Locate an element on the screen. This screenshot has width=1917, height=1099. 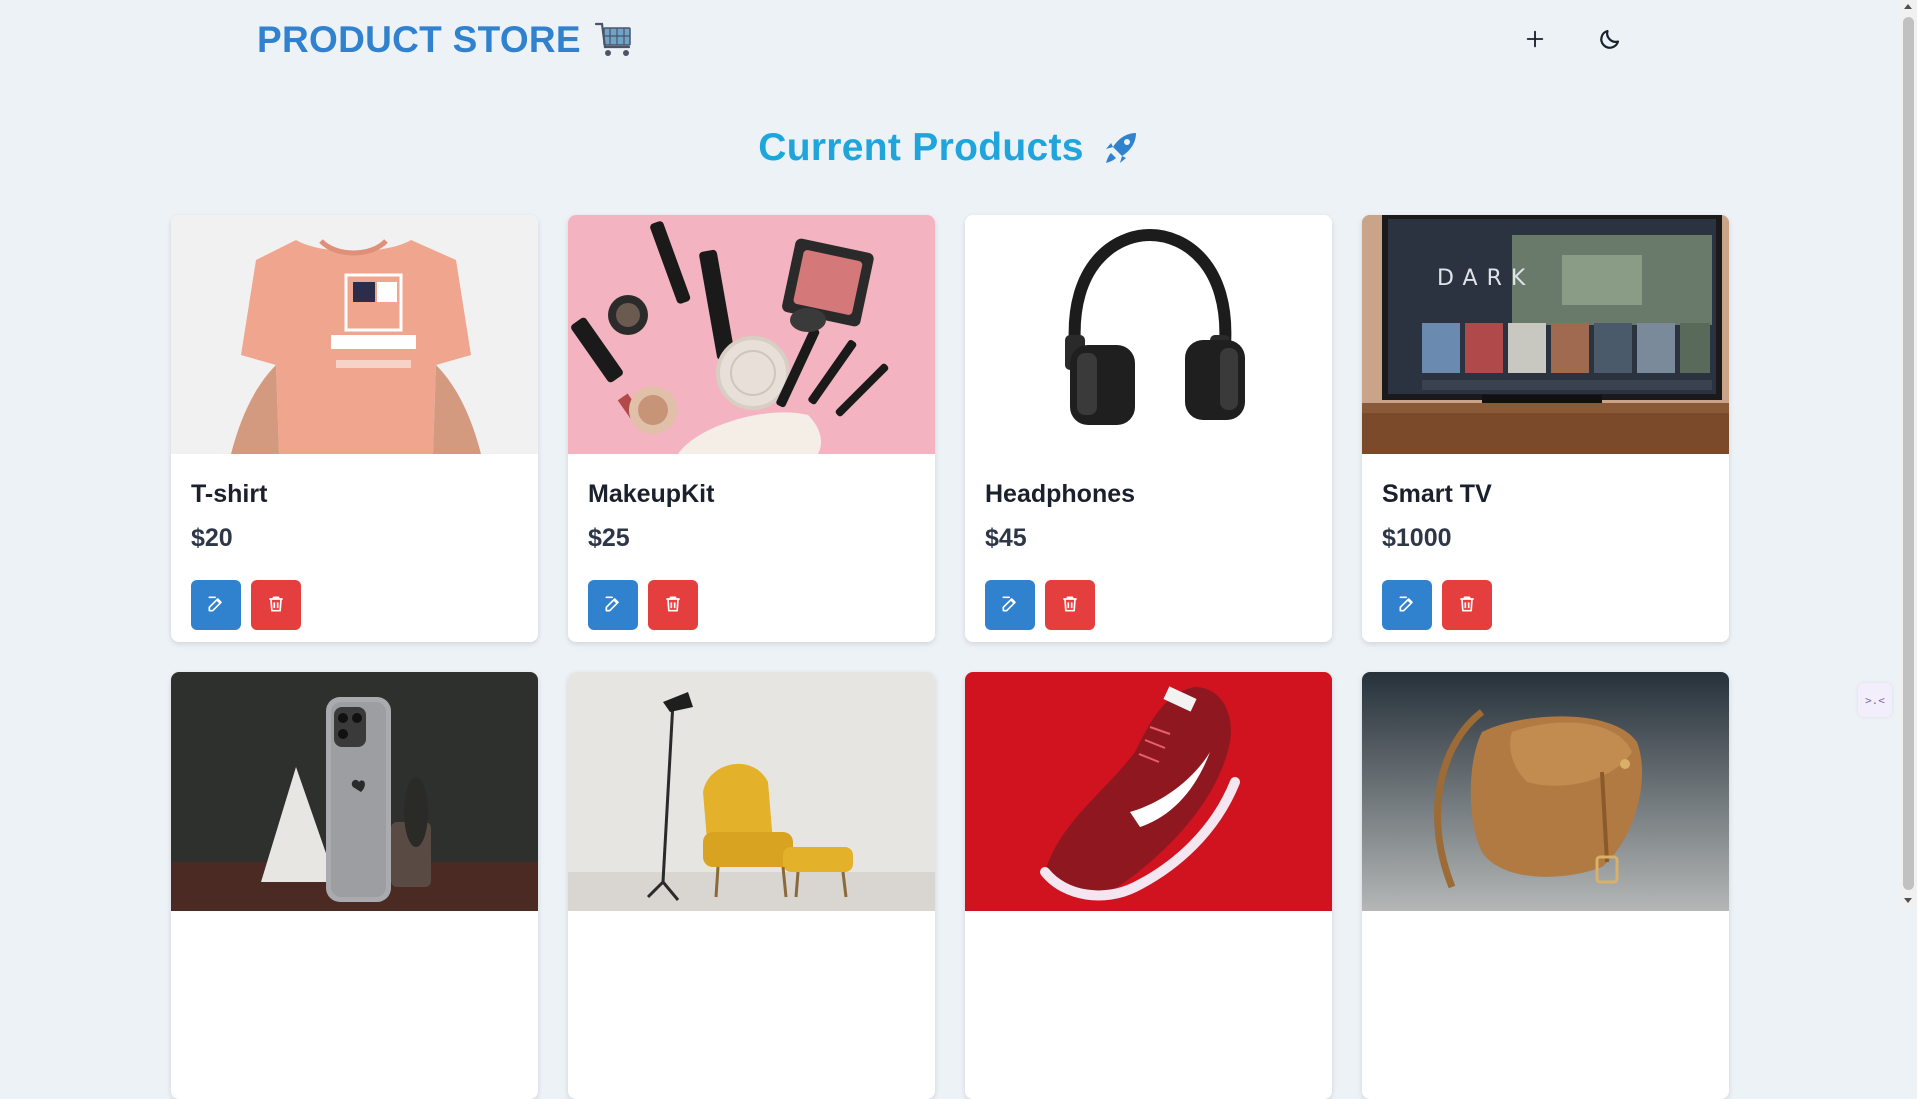
moon-icon is located at coordinates (1610, 40).